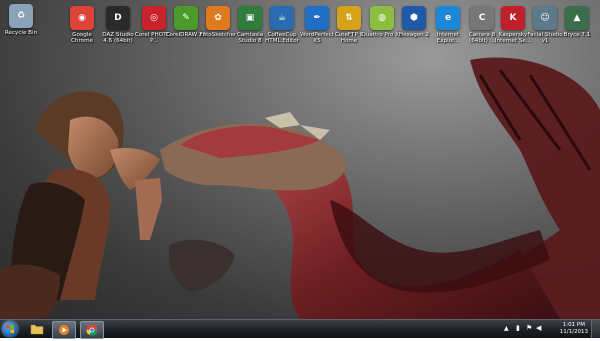 The height and width of the screenshot is (341, 600). I want to click on windows-logo-icon, so click(10, 329).